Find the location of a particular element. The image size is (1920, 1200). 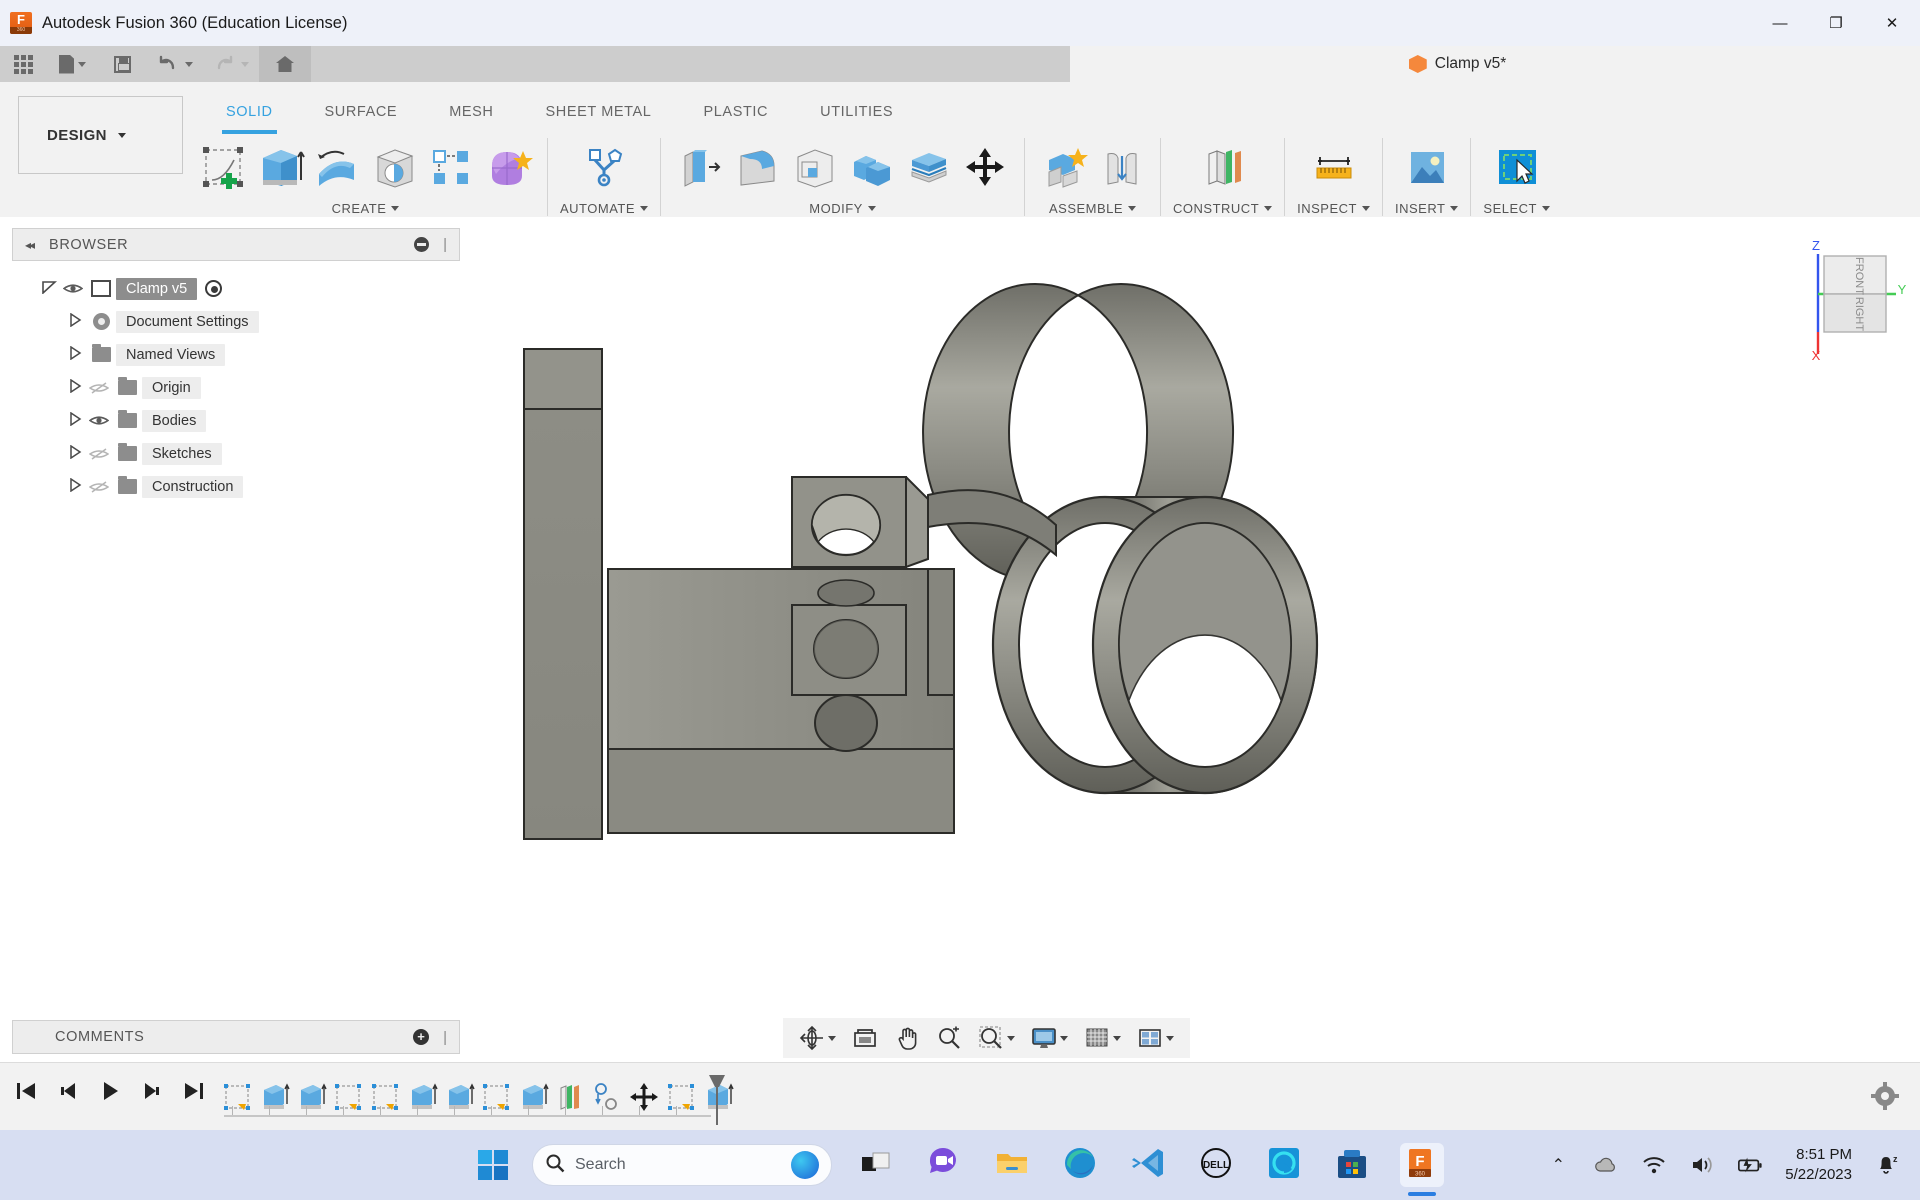

teams-chat-icon is located at coordinates (946, 1165).